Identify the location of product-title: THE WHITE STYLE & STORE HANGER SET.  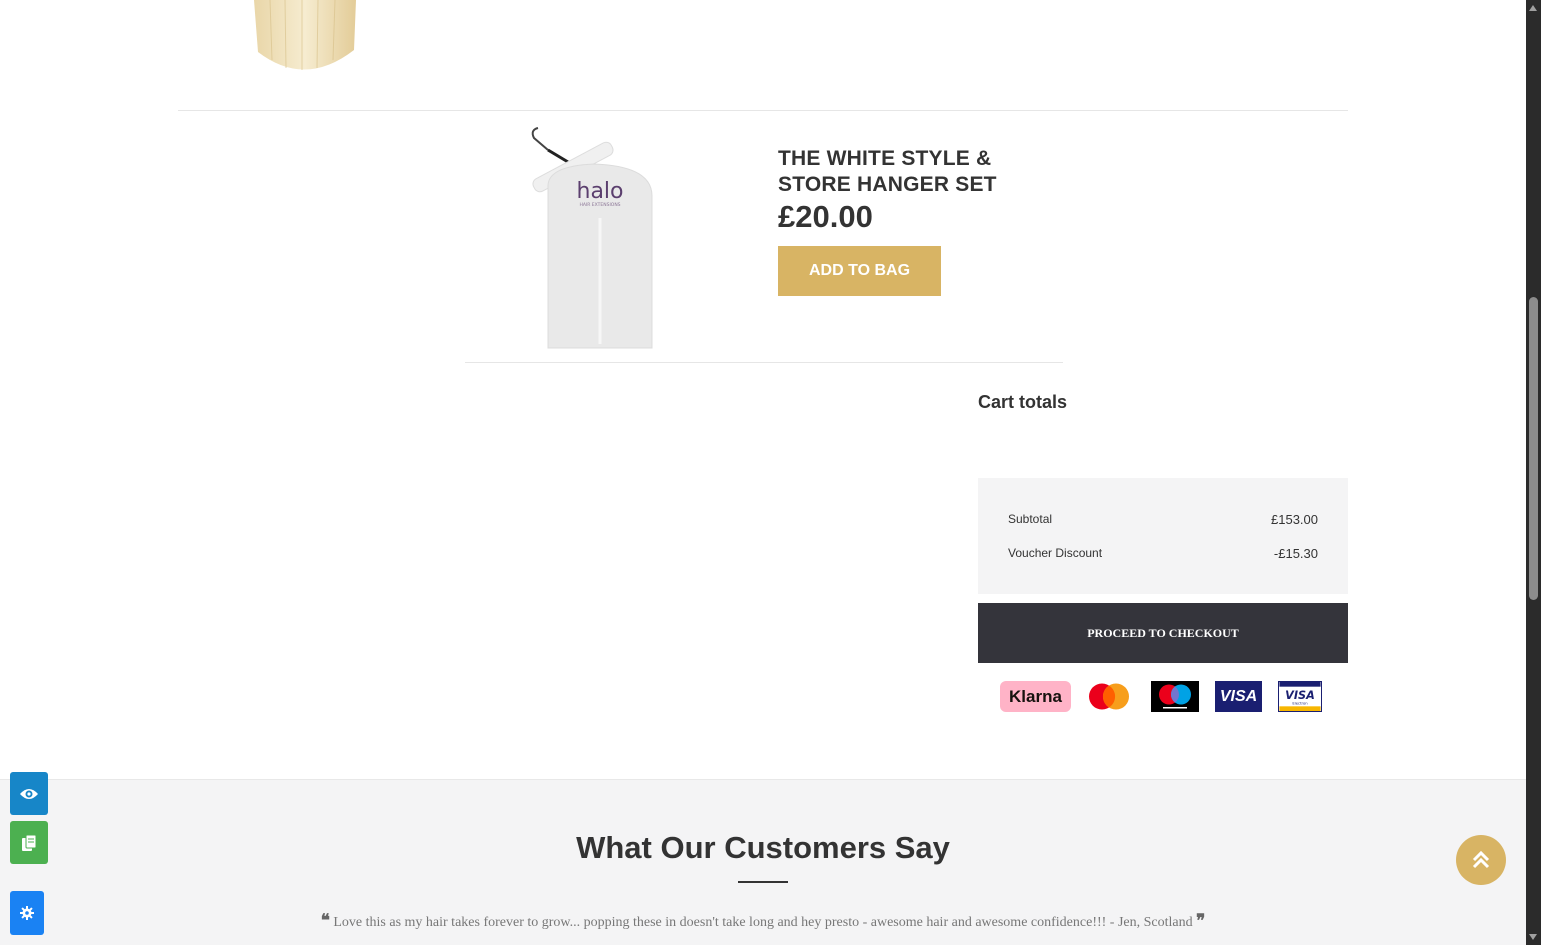
(908, 172).